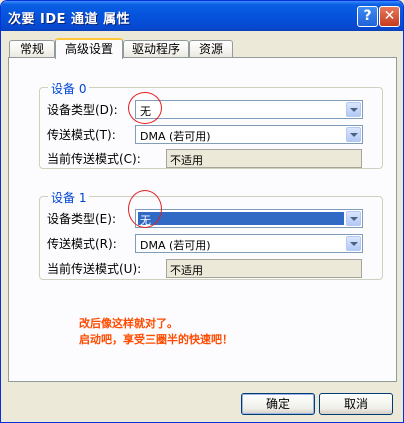 The width and height of the screenshot is (404, 423). What do you see at coordinates (278, 404) in the screenshot?
I see `ok-button: 确定` at bounding box center [278, 404].